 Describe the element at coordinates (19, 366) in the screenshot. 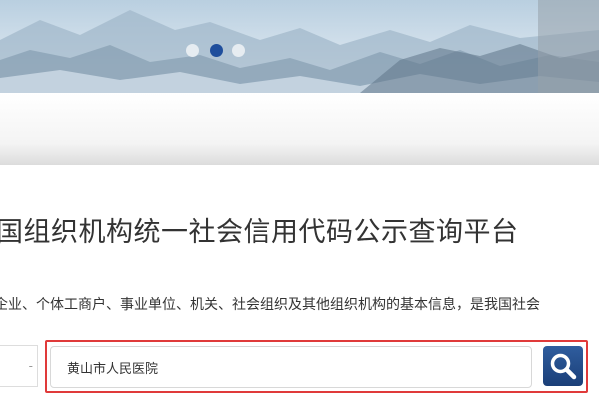

I see `search-type-select: -` at that location.